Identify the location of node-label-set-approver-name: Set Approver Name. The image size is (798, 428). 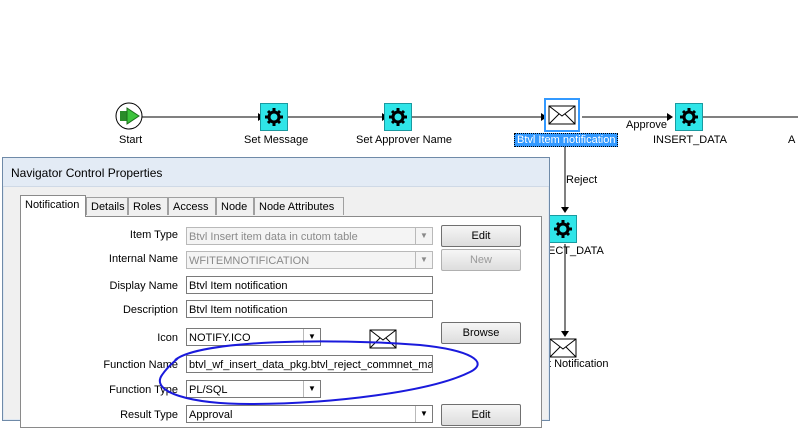
(404, 140).